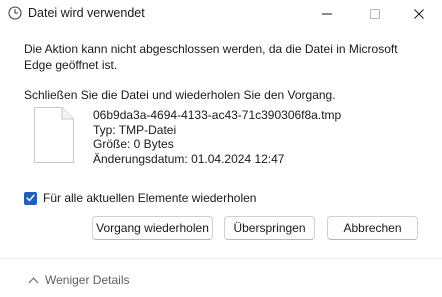  I want to click on file-type: Typ: TMP-Datei, so click(135, 129).